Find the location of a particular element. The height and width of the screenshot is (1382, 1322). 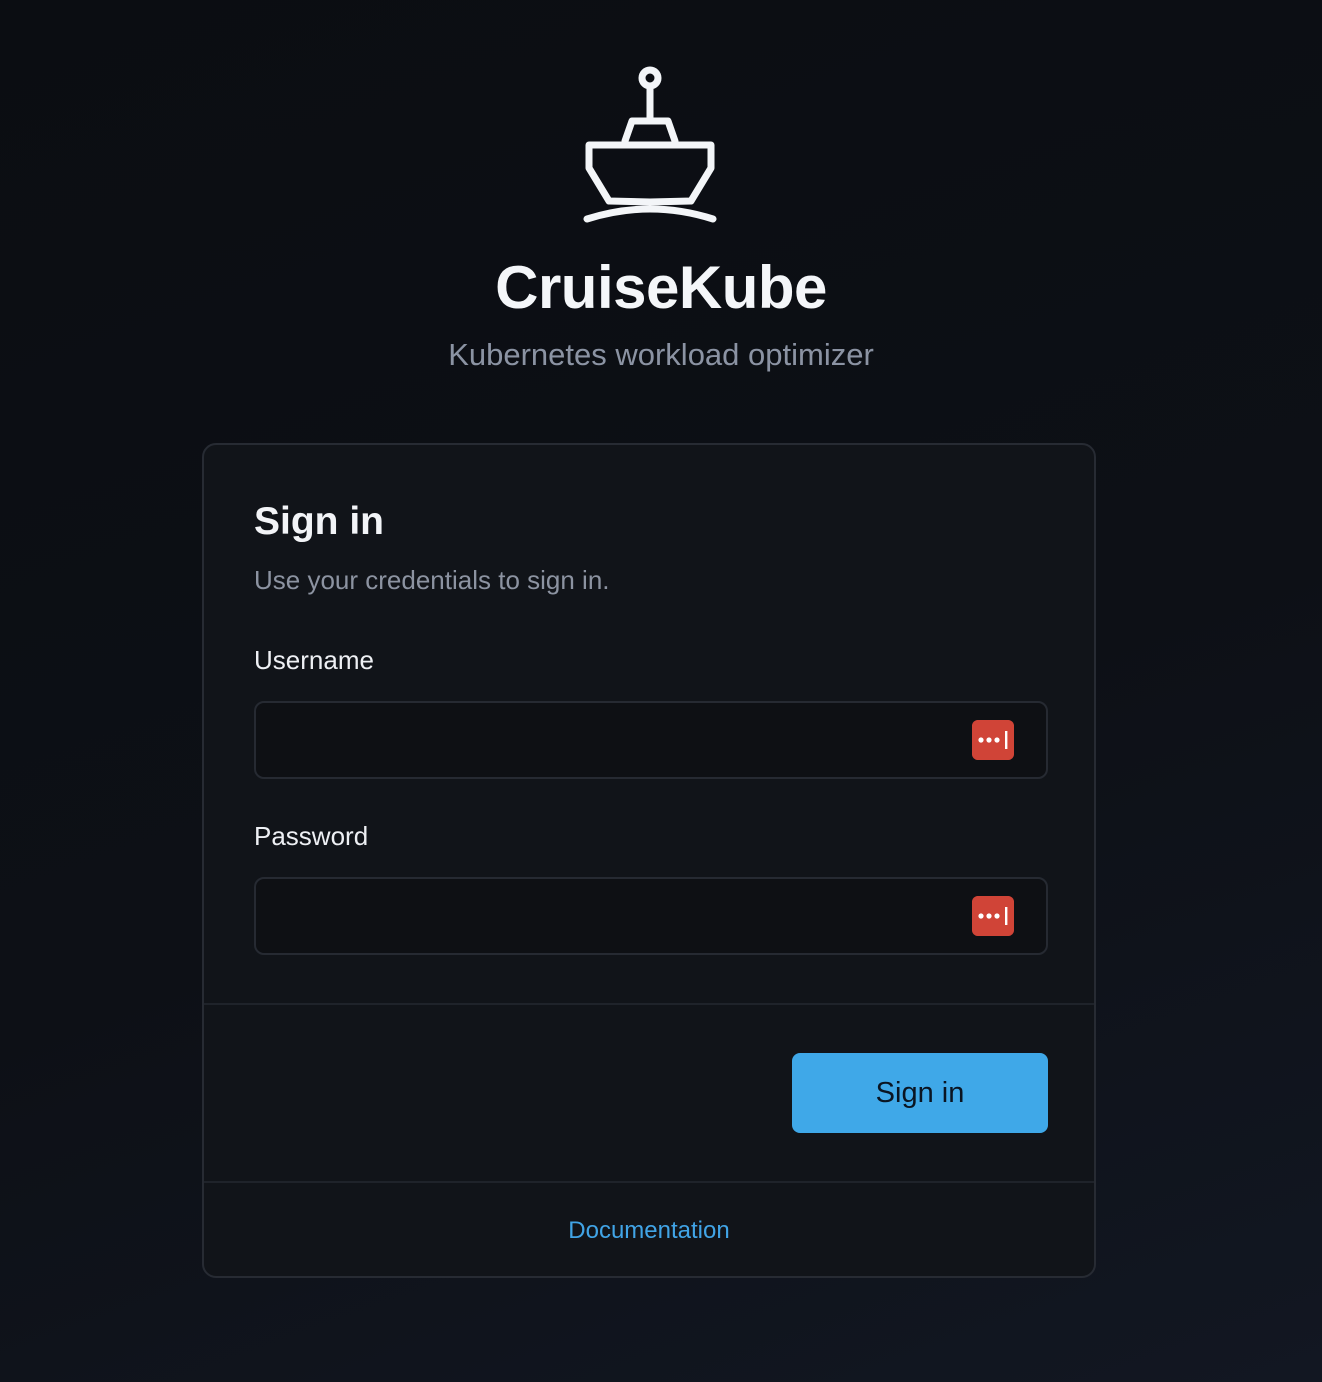

signin-title: Sign in is located at coordinates (319, 521).